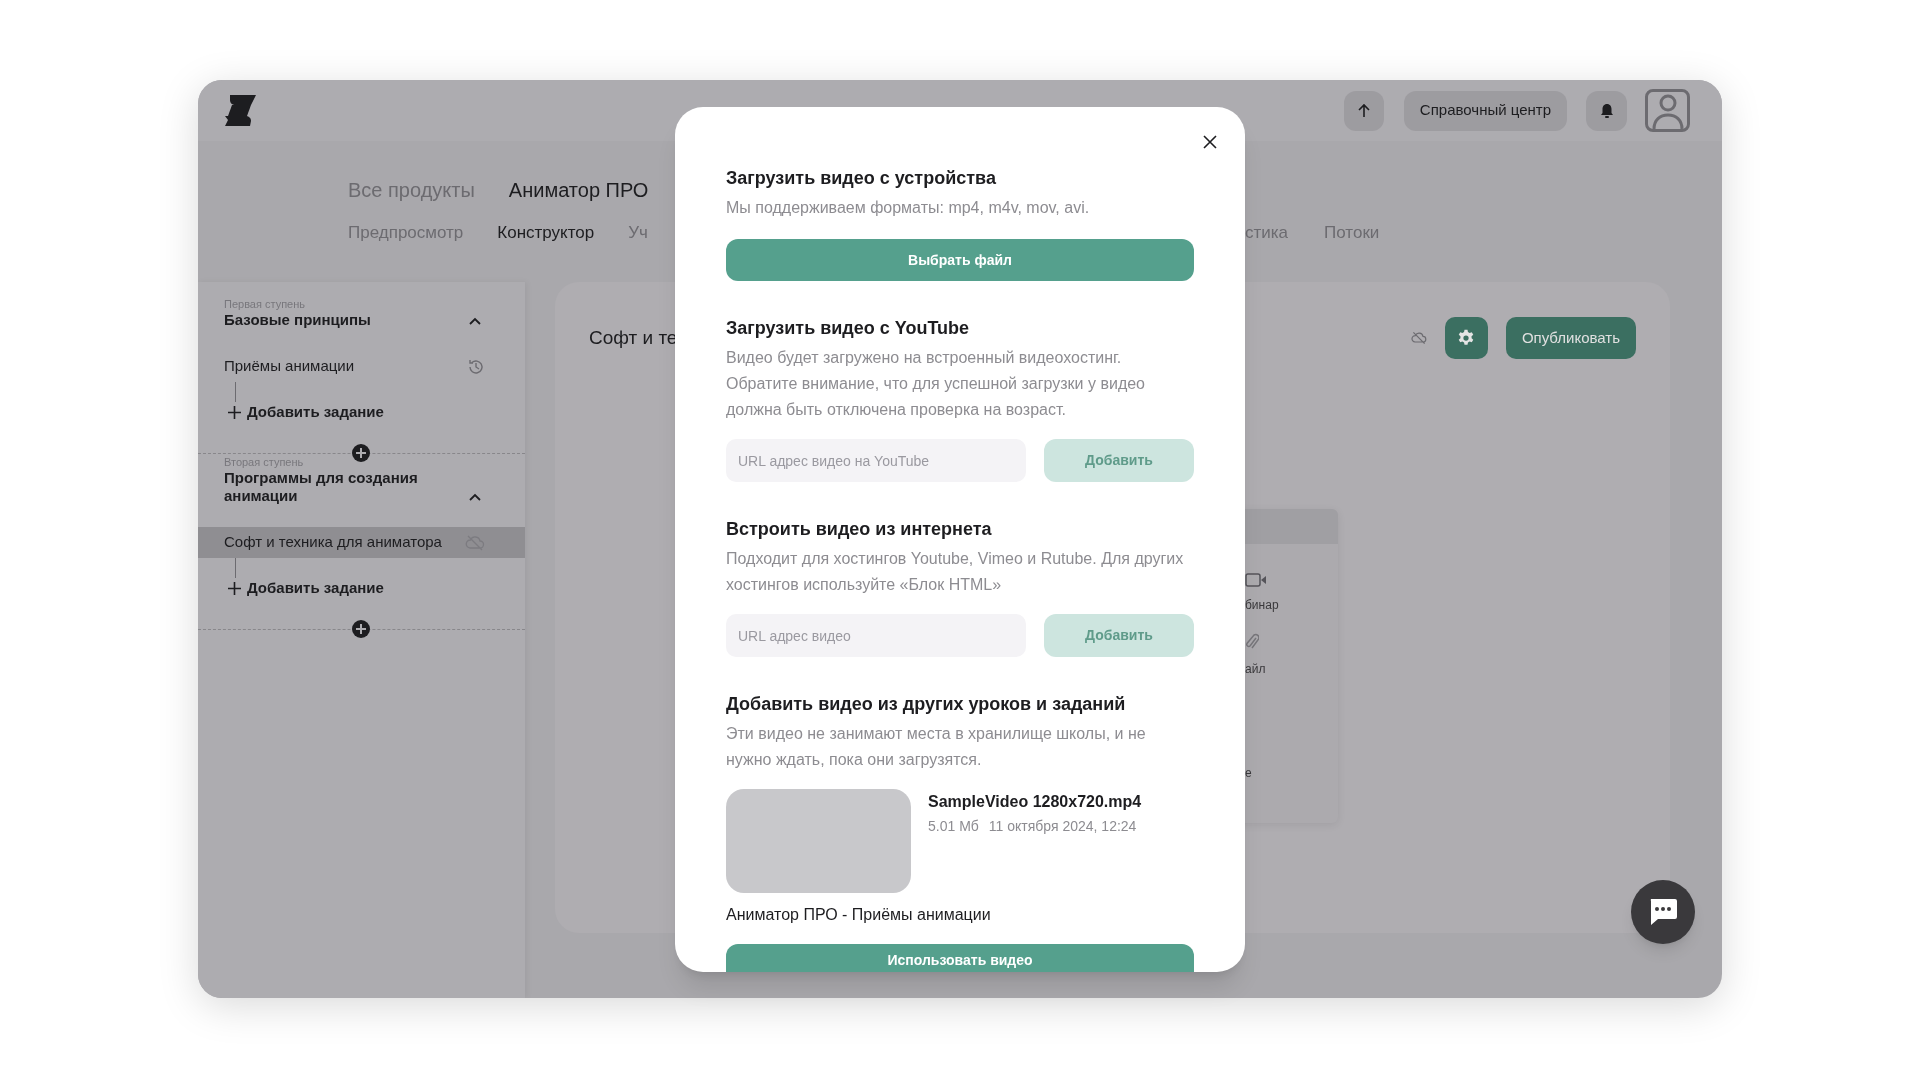  Describe the element at coordinates (960, 958) in the screenshot. I see `use-video-button: Использовать видео` at that location.